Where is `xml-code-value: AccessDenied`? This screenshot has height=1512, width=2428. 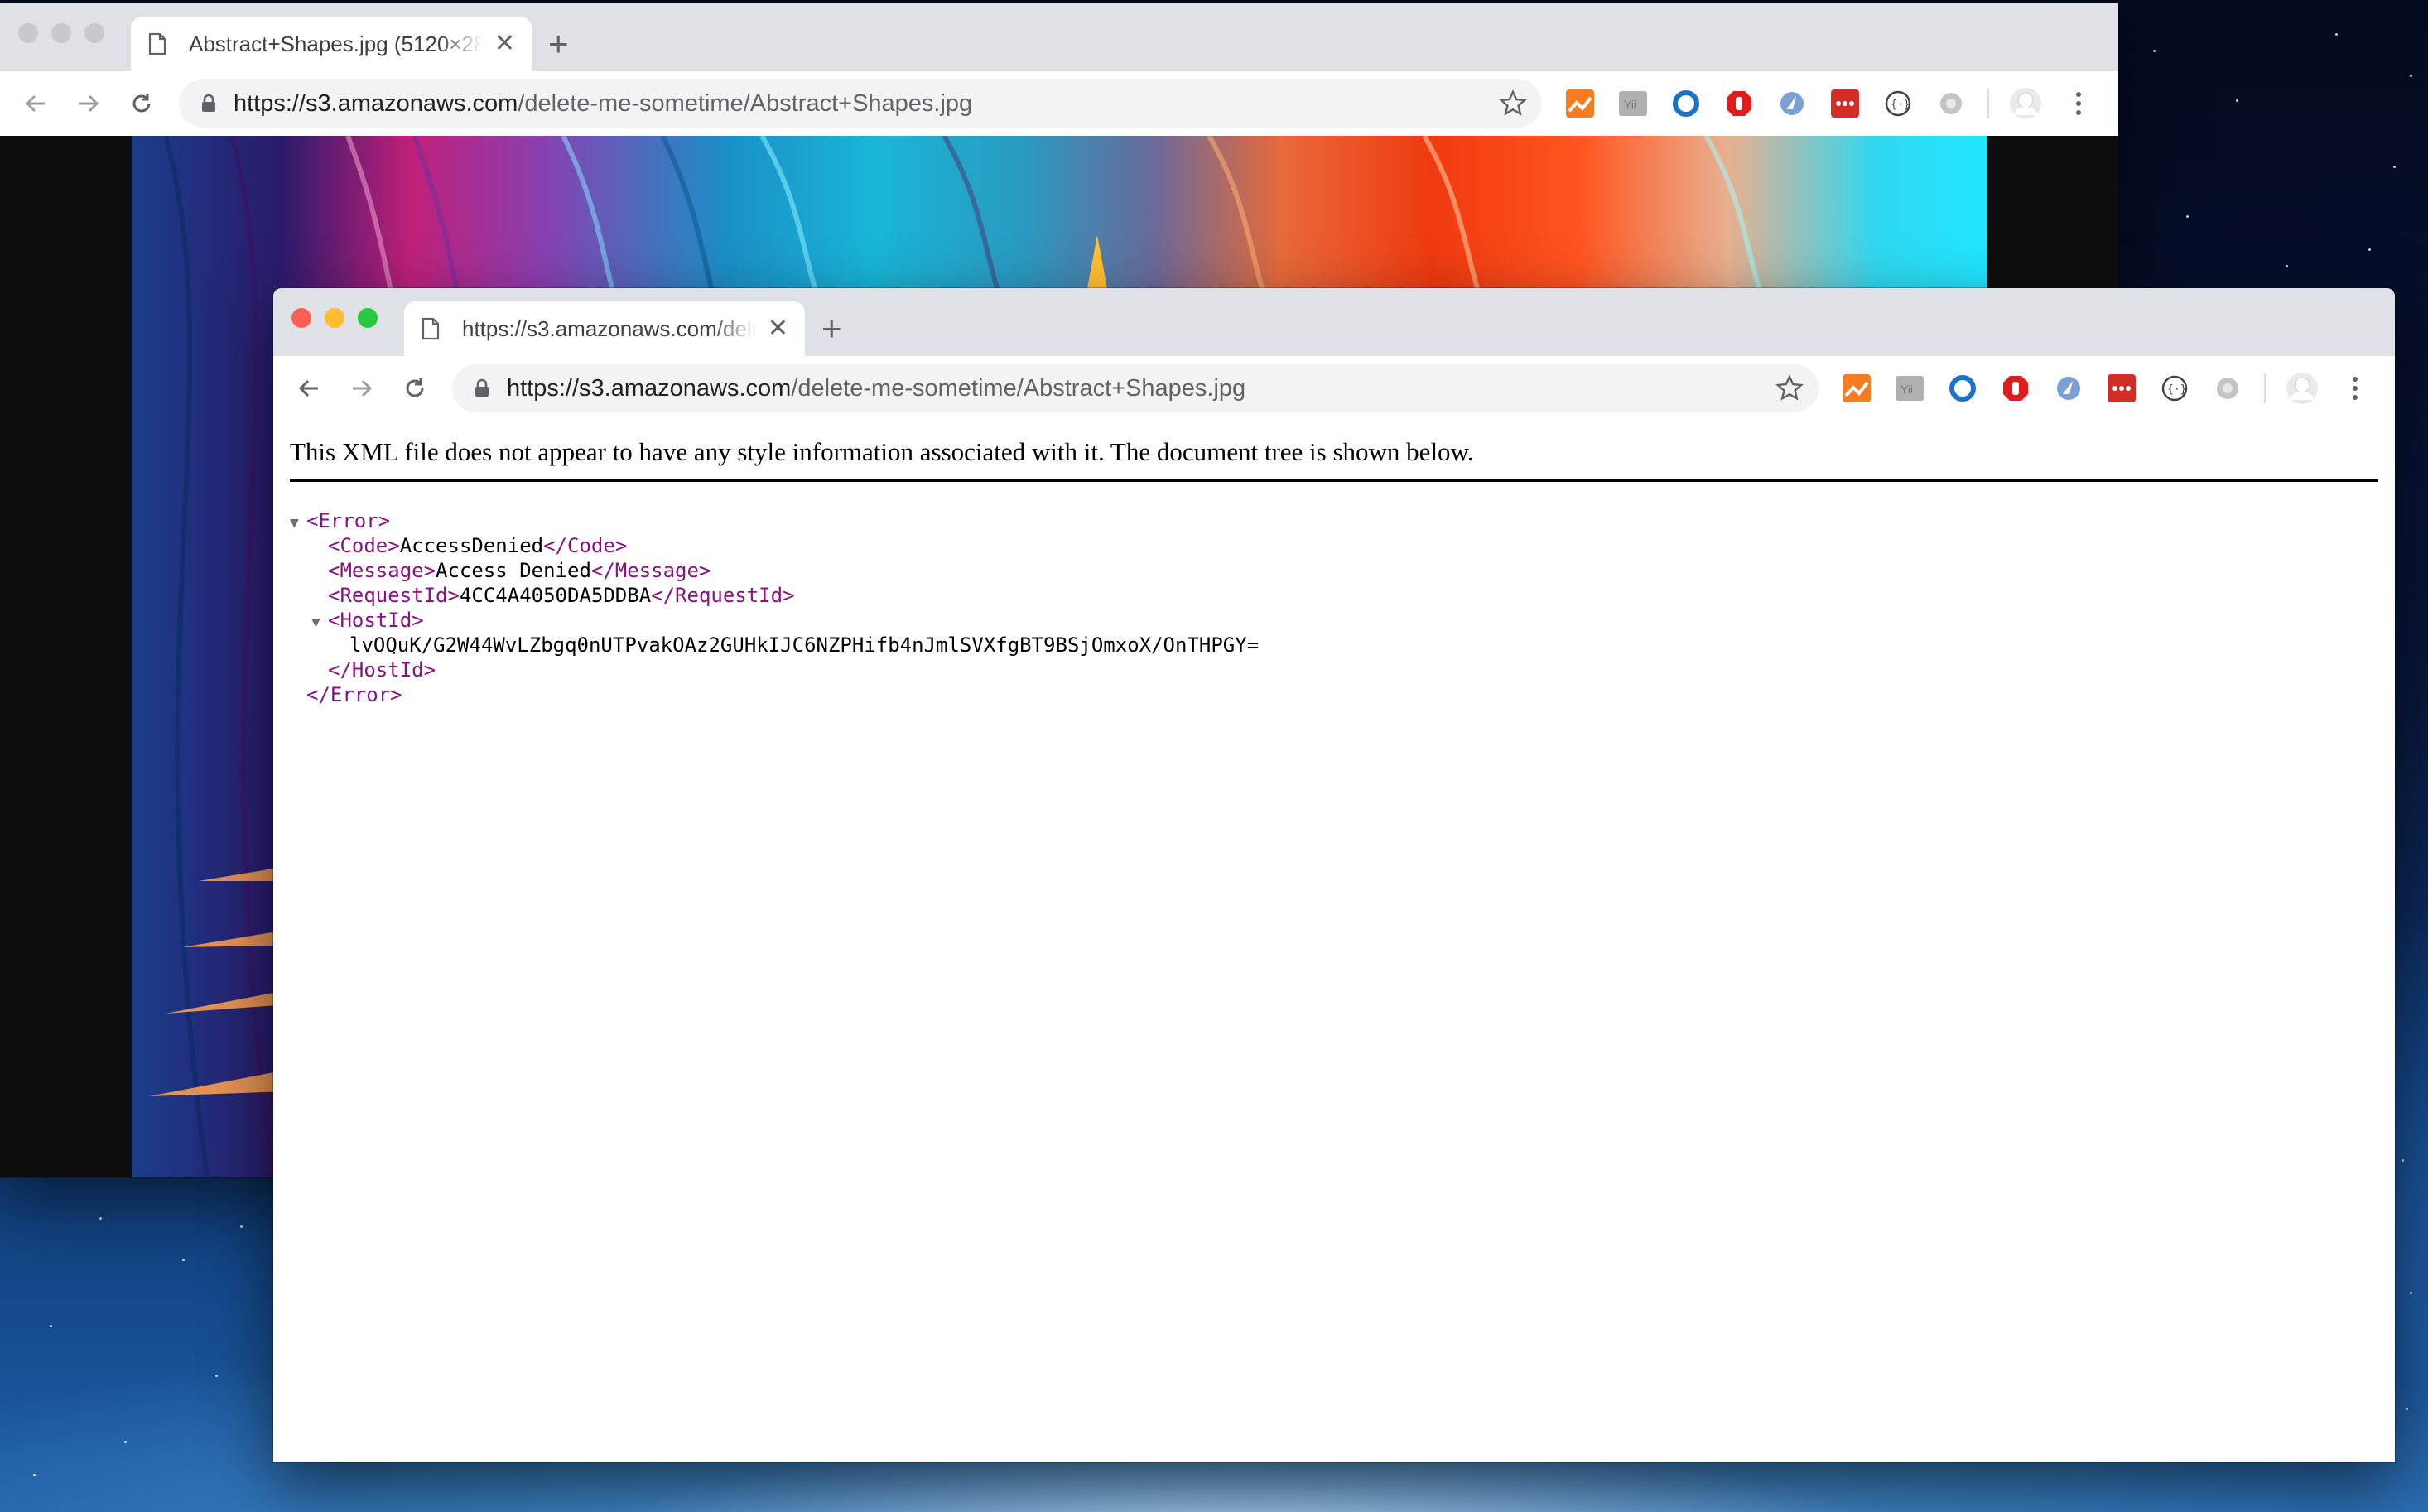
xml-code-value: AccessDenied is located at coordinates (472, 545).